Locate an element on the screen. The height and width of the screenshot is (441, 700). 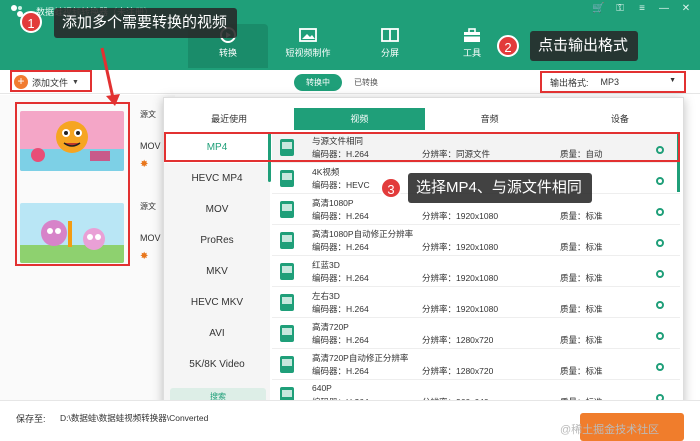
tab-video: 视频 is located at coordinates (359, 119).